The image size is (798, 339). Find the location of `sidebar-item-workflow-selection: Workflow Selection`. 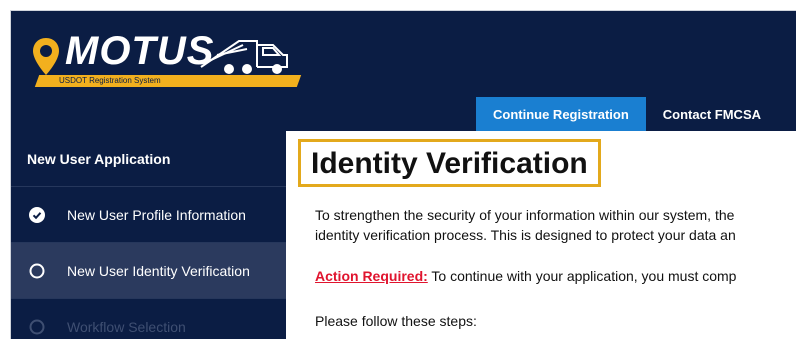

sidebar-item-workflow-selection: Workflow Selection is located at coordinates (148, 319).